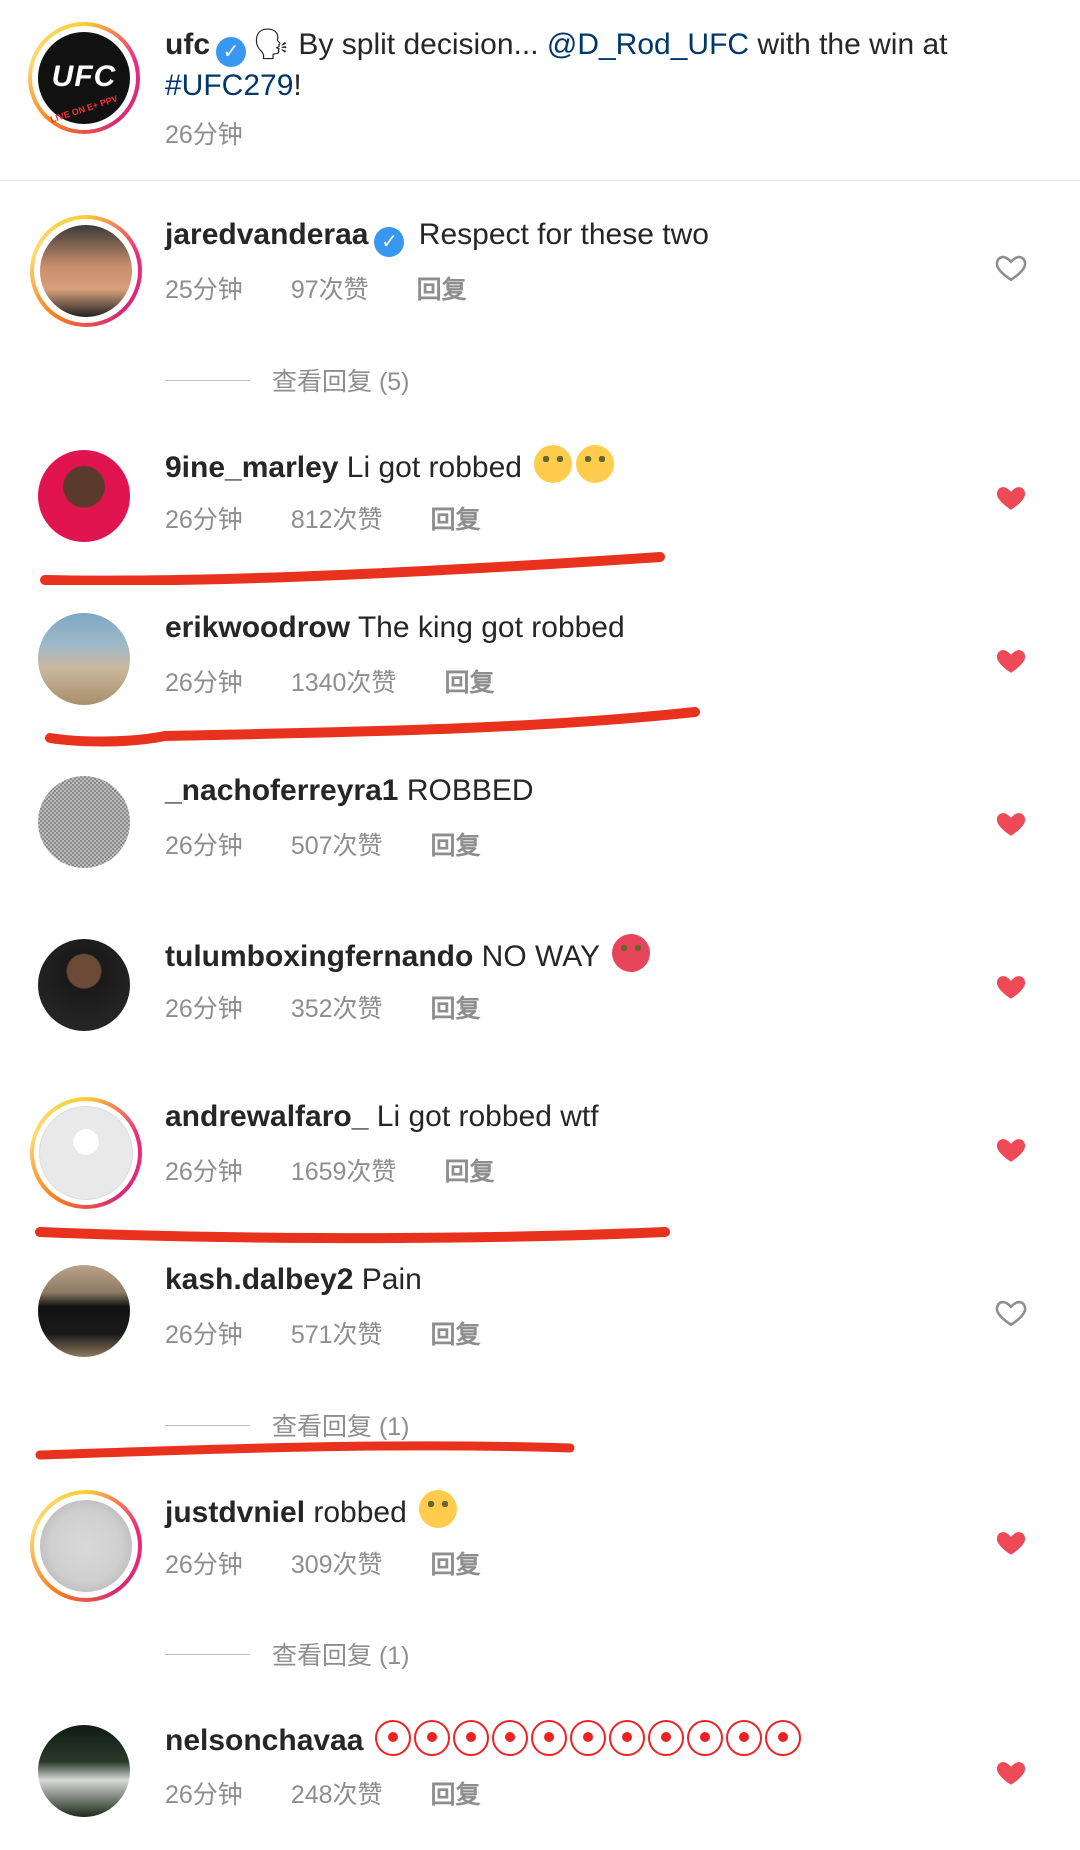  I want to click on mention-link: @D_Rod_UFC, so click(648, 44).